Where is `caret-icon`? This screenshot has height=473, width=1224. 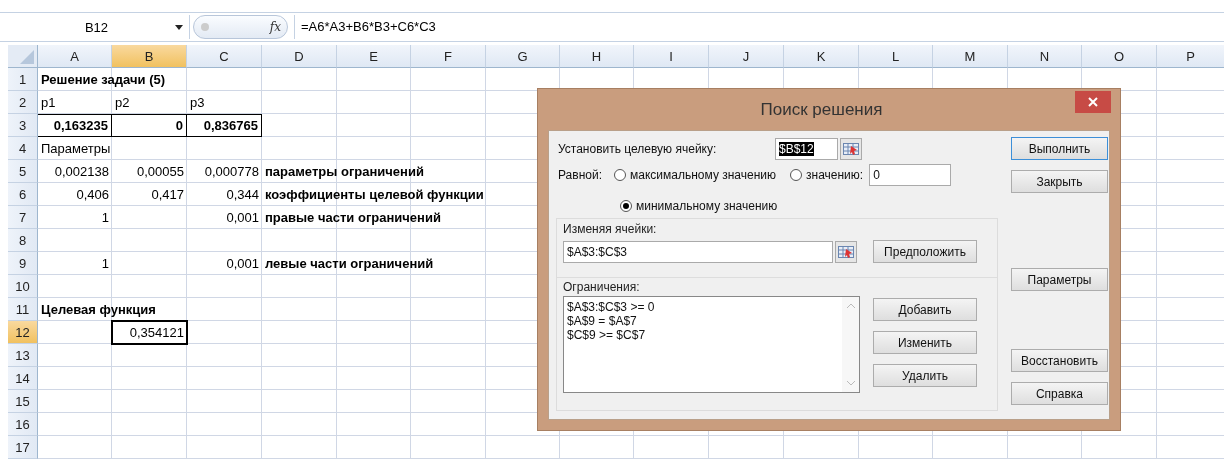 caret-icon is located at coordinates (179, 27).